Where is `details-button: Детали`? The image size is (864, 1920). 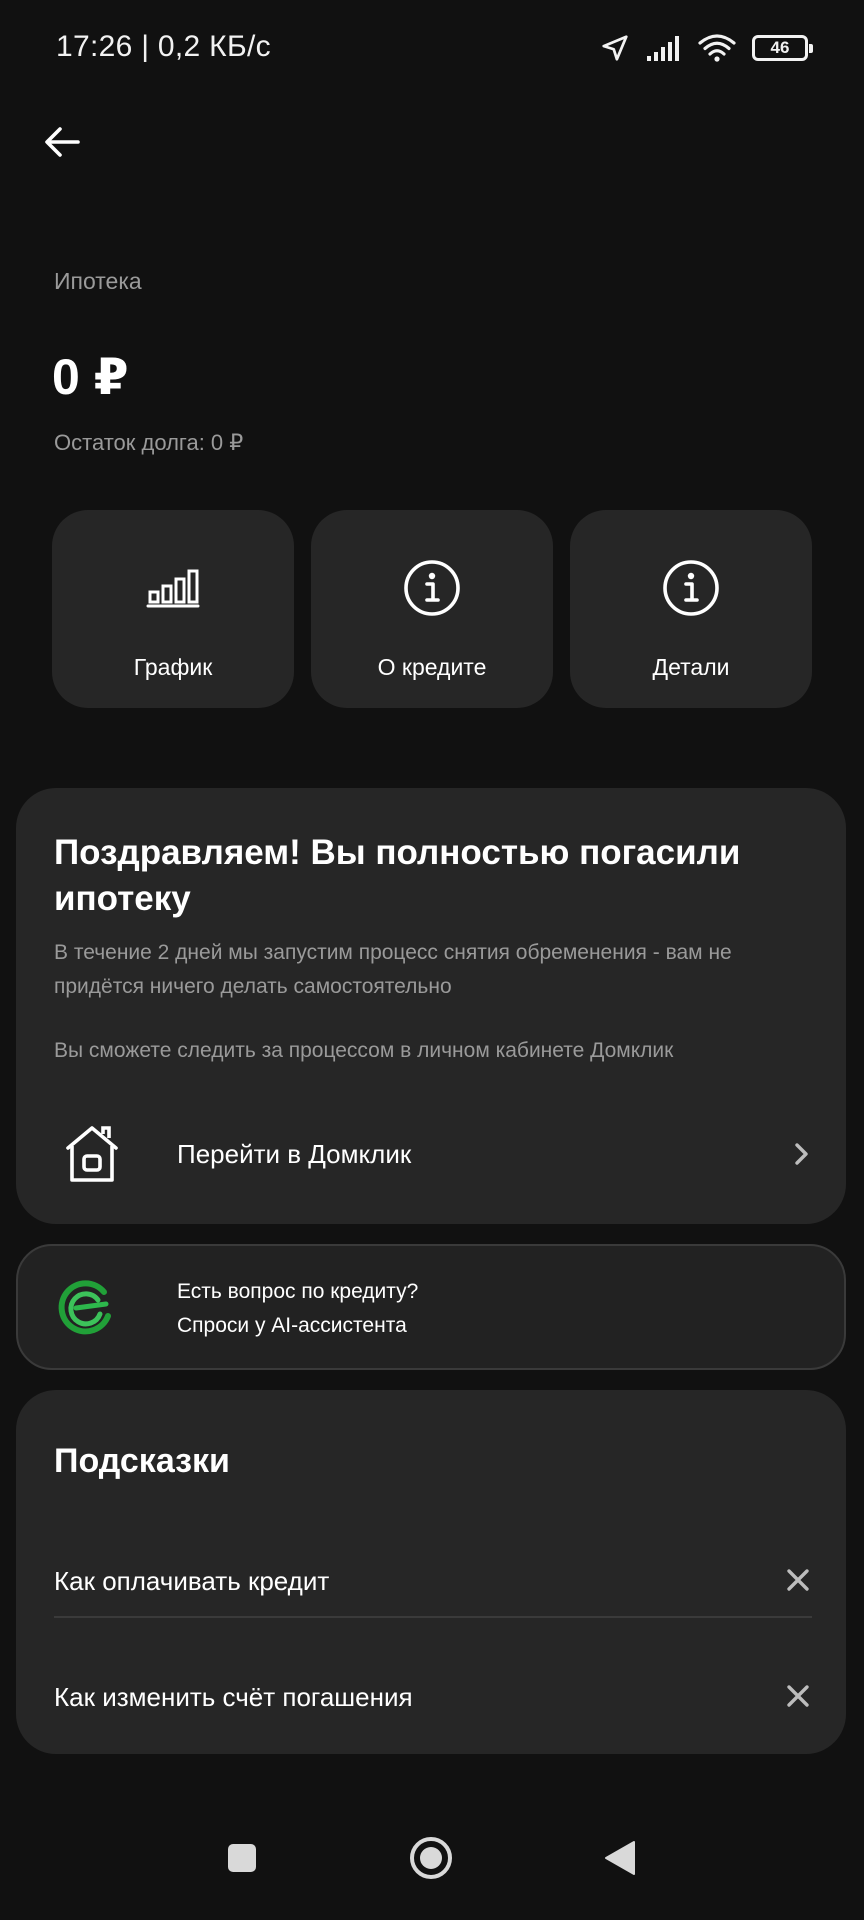
details-button: Детали is located at coordinates (691, 609).